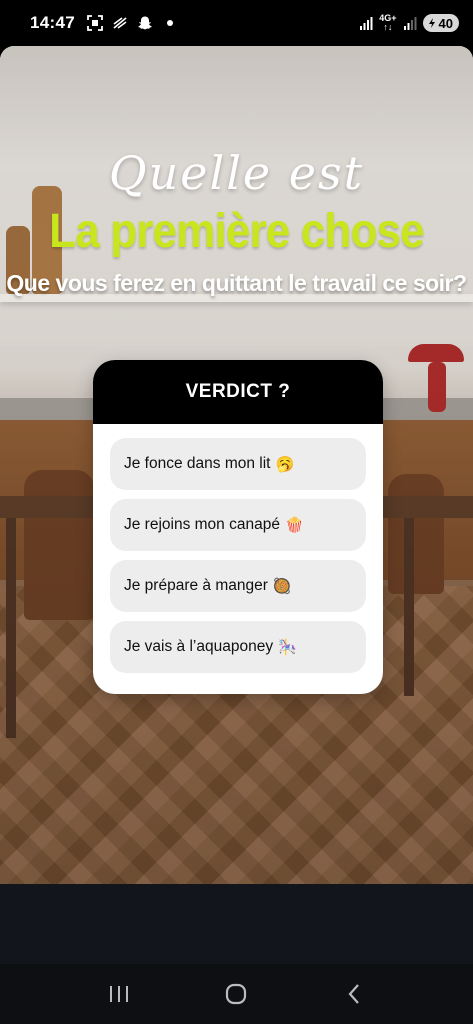  I want to click on story-footer, so click(236, 924).